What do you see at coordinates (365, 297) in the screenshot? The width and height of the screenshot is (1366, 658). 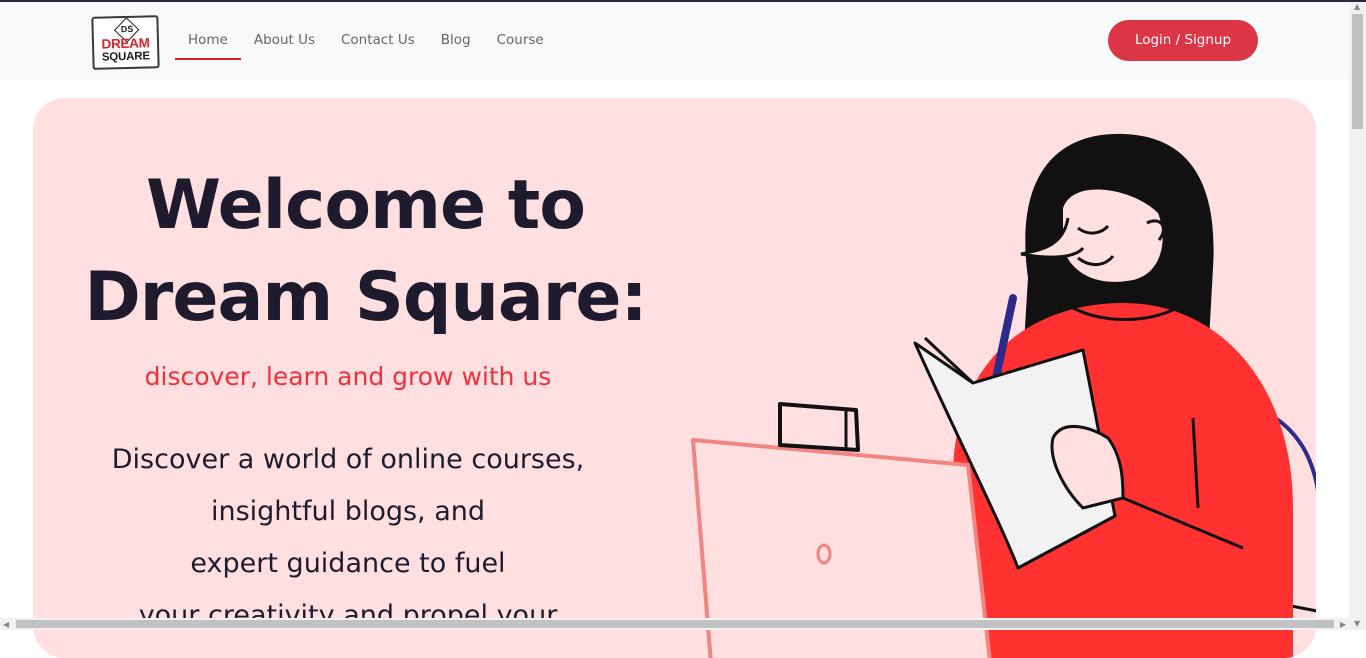 I see `hero-title-line2: Dream Square:` at bounding box center [365, 297].